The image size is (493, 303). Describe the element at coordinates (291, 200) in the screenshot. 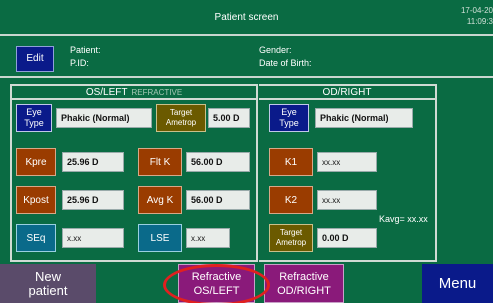

I see `k2-button: K2` at that location.